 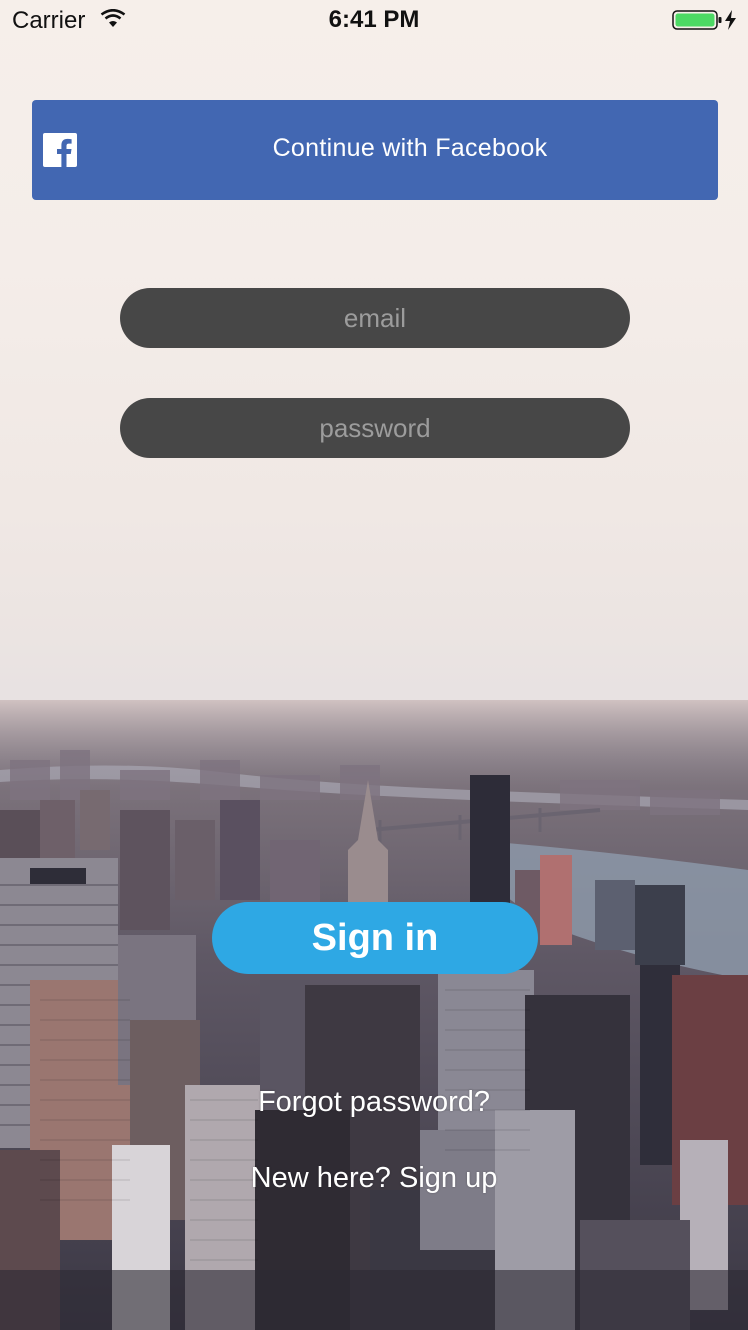 What do you see at coordinates (374, 1178) in the screenshot?
I see `sign-up-link: New here? Sign up` at bounding box center [374, 1178].